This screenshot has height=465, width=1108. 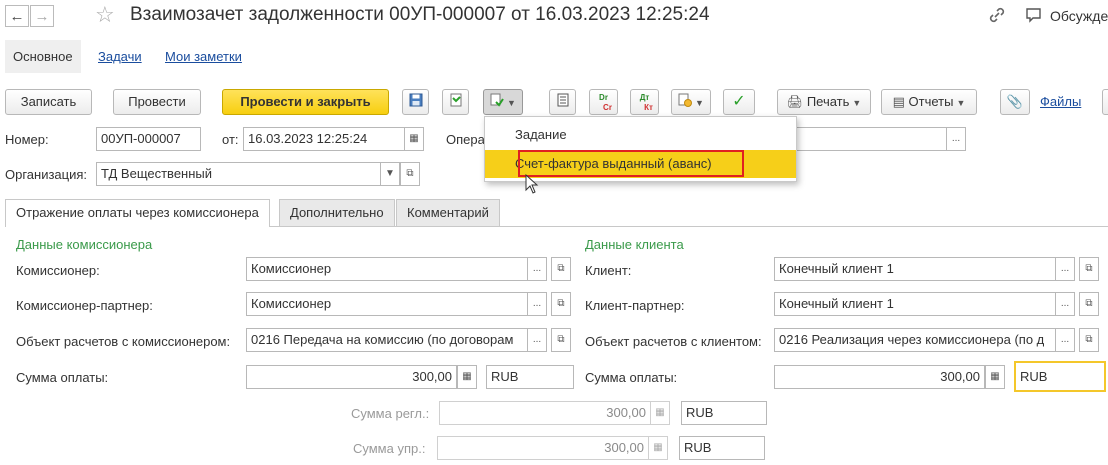 I want to click on structure-button, so click(x=455, y=102).